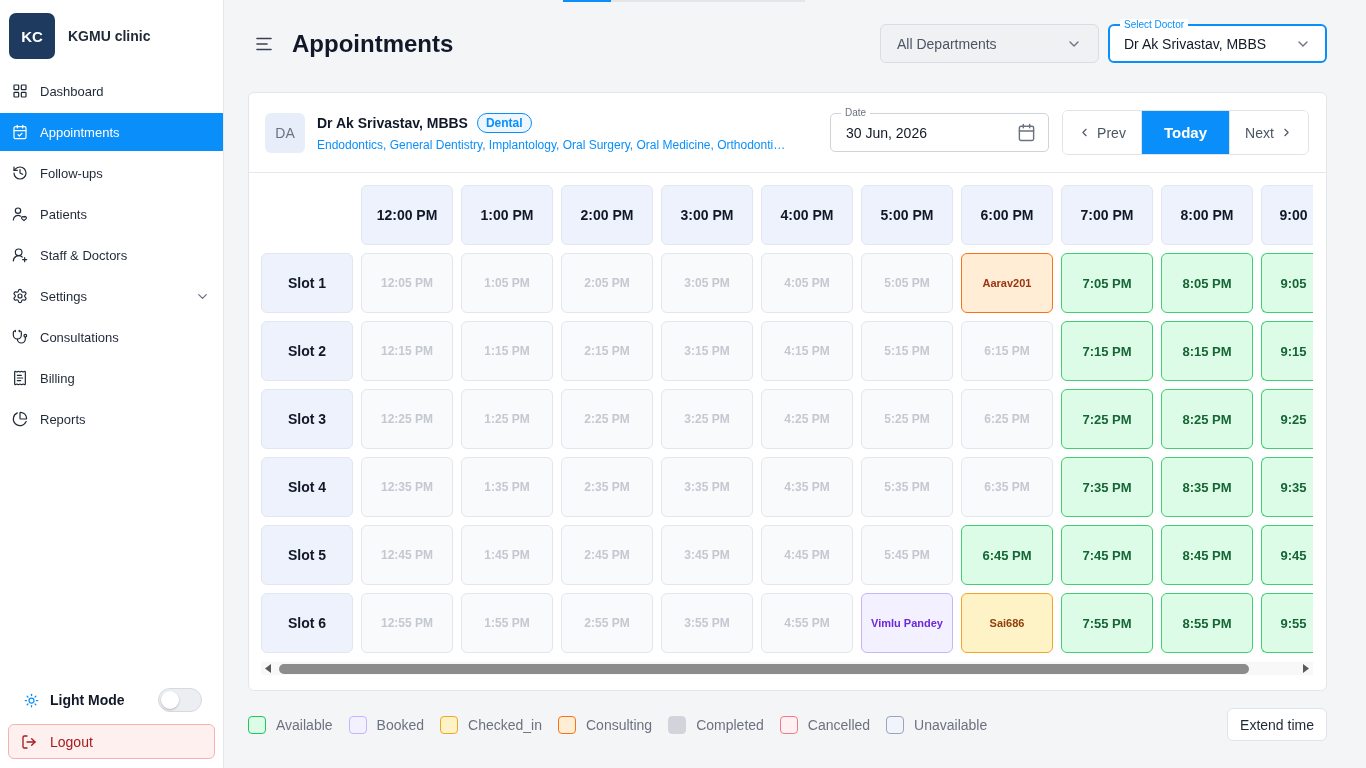  What do you see at coordinates (1277, 724) in the screenshot?
I see `extend-time-button: Extend time` at bounding box center [1277, 724].